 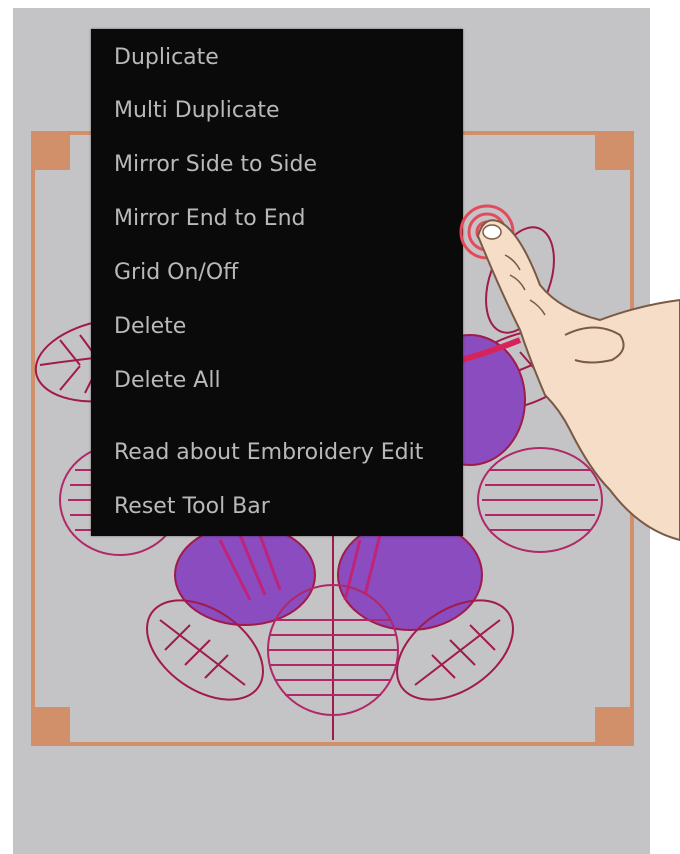 What do you see at coordinates (192, 507) in the screenshot?
I see `menu-item-reset-tool-bar: Reset Tool Bar` at bounding box center [192, 507].